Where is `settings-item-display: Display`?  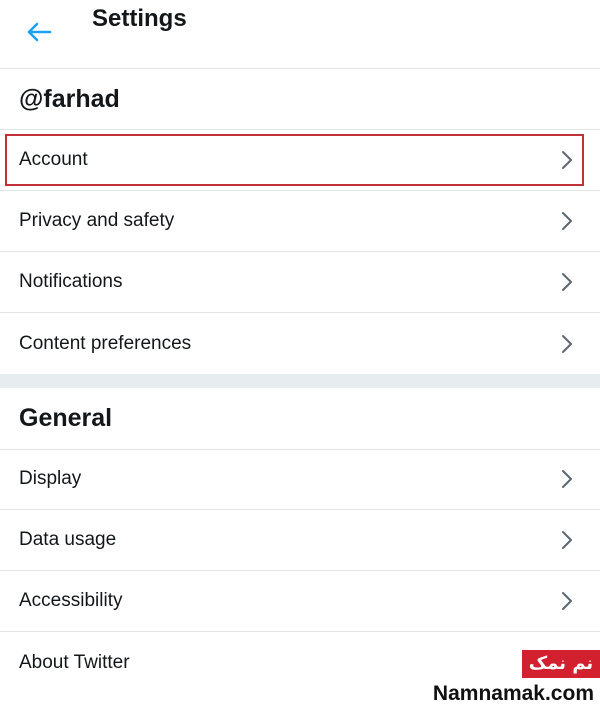
settings-item-display: Display is located at coordinates (300, 479).